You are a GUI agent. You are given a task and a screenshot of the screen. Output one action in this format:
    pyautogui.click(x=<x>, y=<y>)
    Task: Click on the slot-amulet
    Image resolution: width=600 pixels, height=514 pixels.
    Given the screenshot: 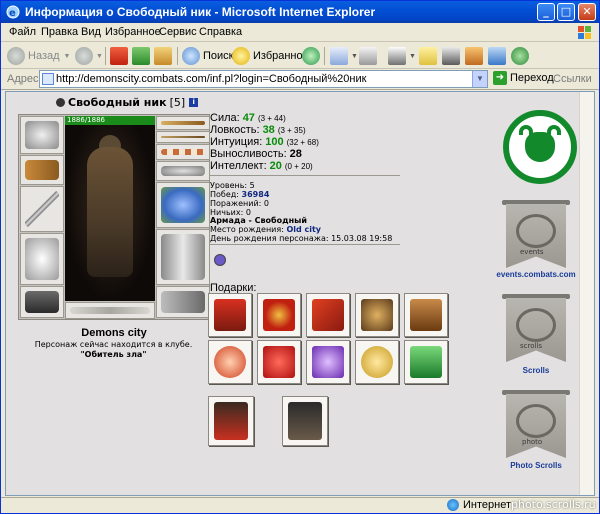 What is the action you would take?
    pyautogui.click(x=183, y=137)
    